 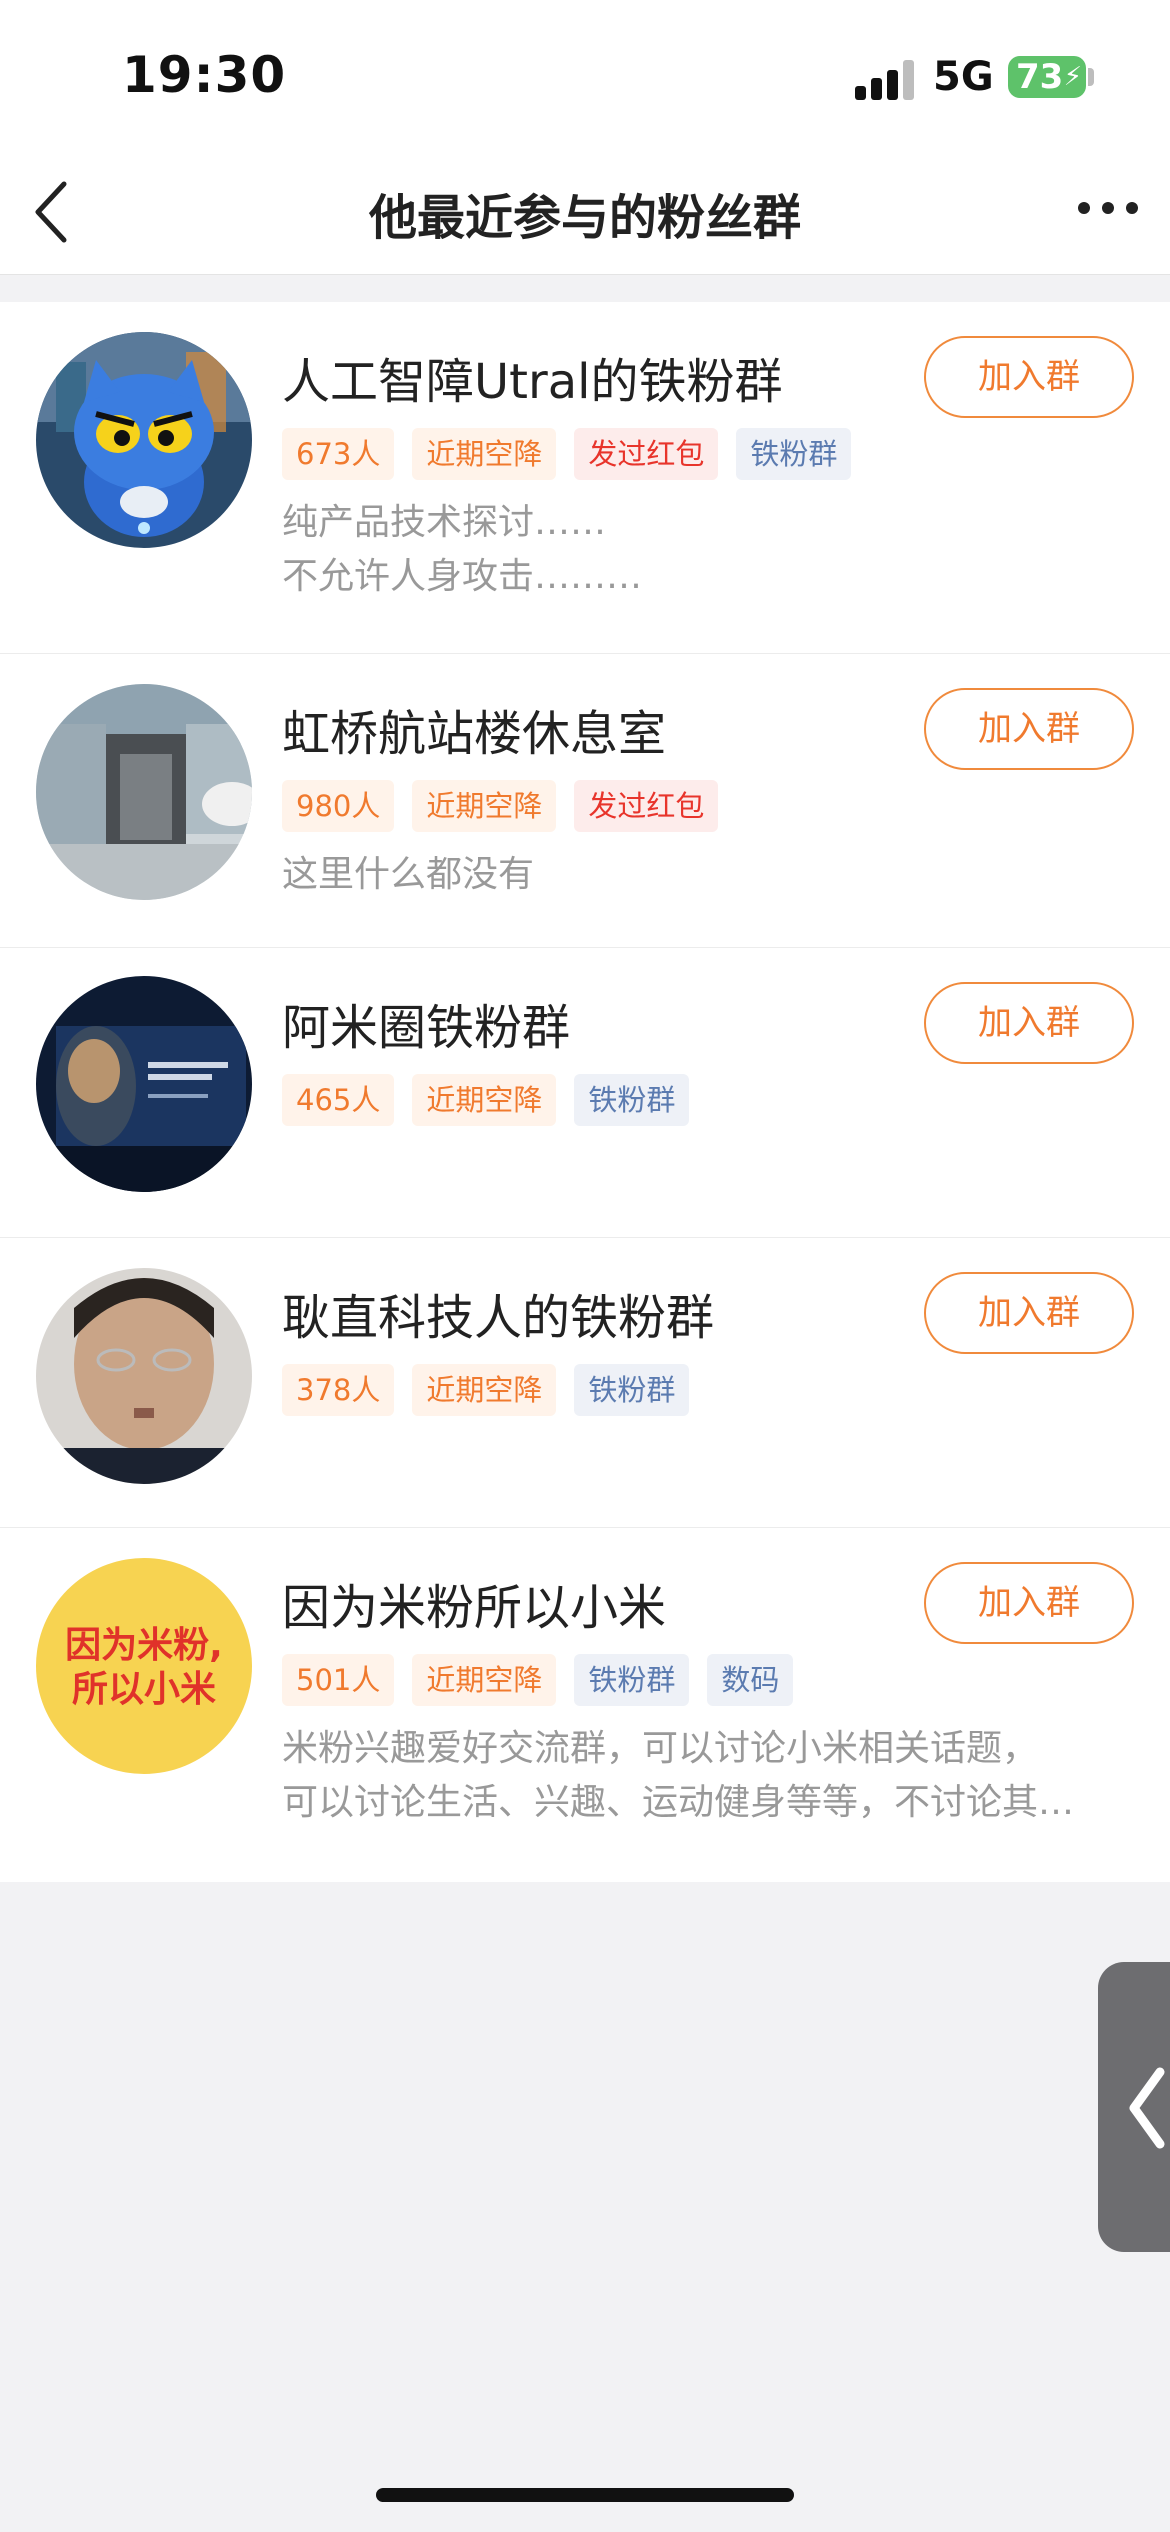 I want to click on more-dots-icon, so click(x=1108, y=208).